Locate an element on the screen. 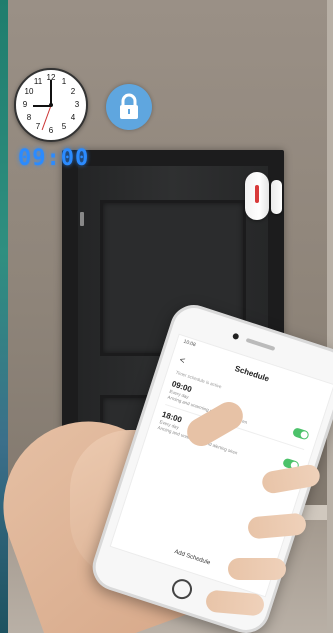  clock-number: 9 is located at coordinates (25, 104).